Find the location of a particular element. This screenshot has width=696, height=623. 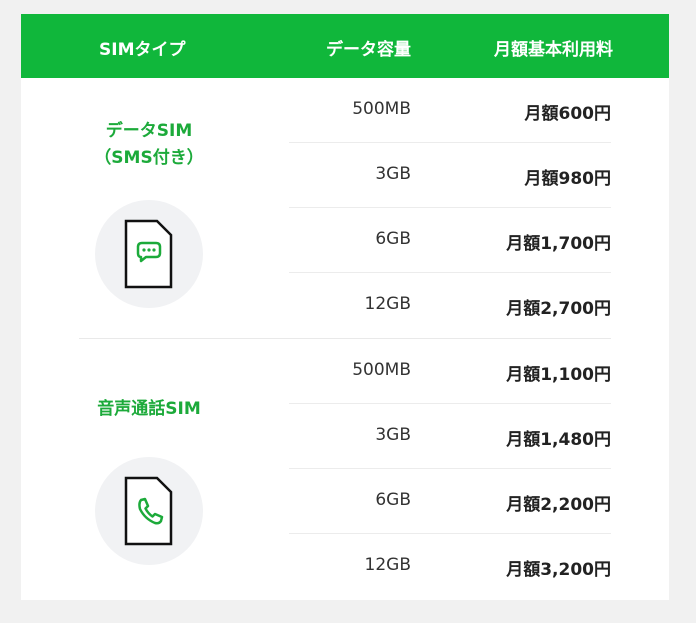

table-row: 6GB 月額1,700円 is located at coordinates (450, 240).